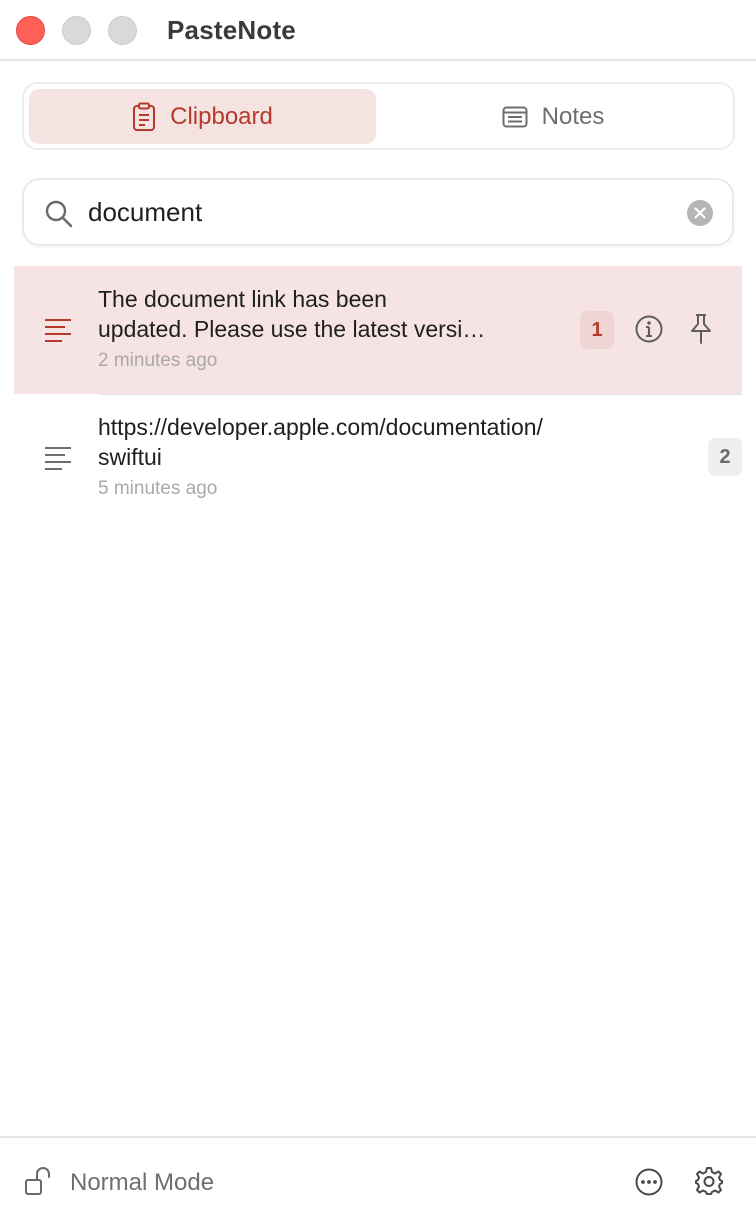 The height and width of the screenshot is (1220, 756). Describe the element at coordinates (158, 360) in the screenshot. I see `clip-timestamp: 2 minutes ago` at that location.